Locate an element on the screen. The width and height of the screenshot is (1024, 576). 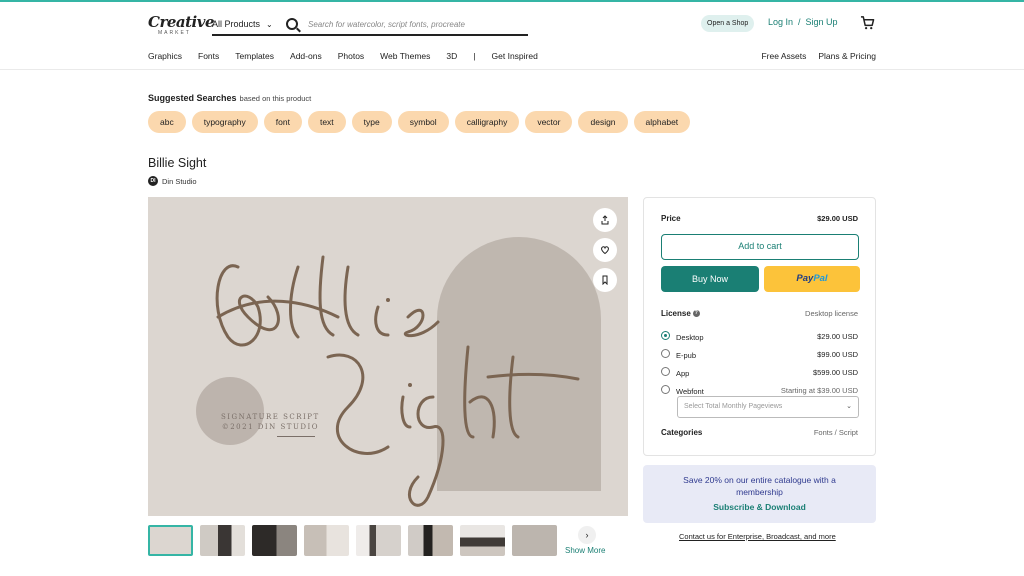
tag-typography: typography is located at coordinates (224, 122).